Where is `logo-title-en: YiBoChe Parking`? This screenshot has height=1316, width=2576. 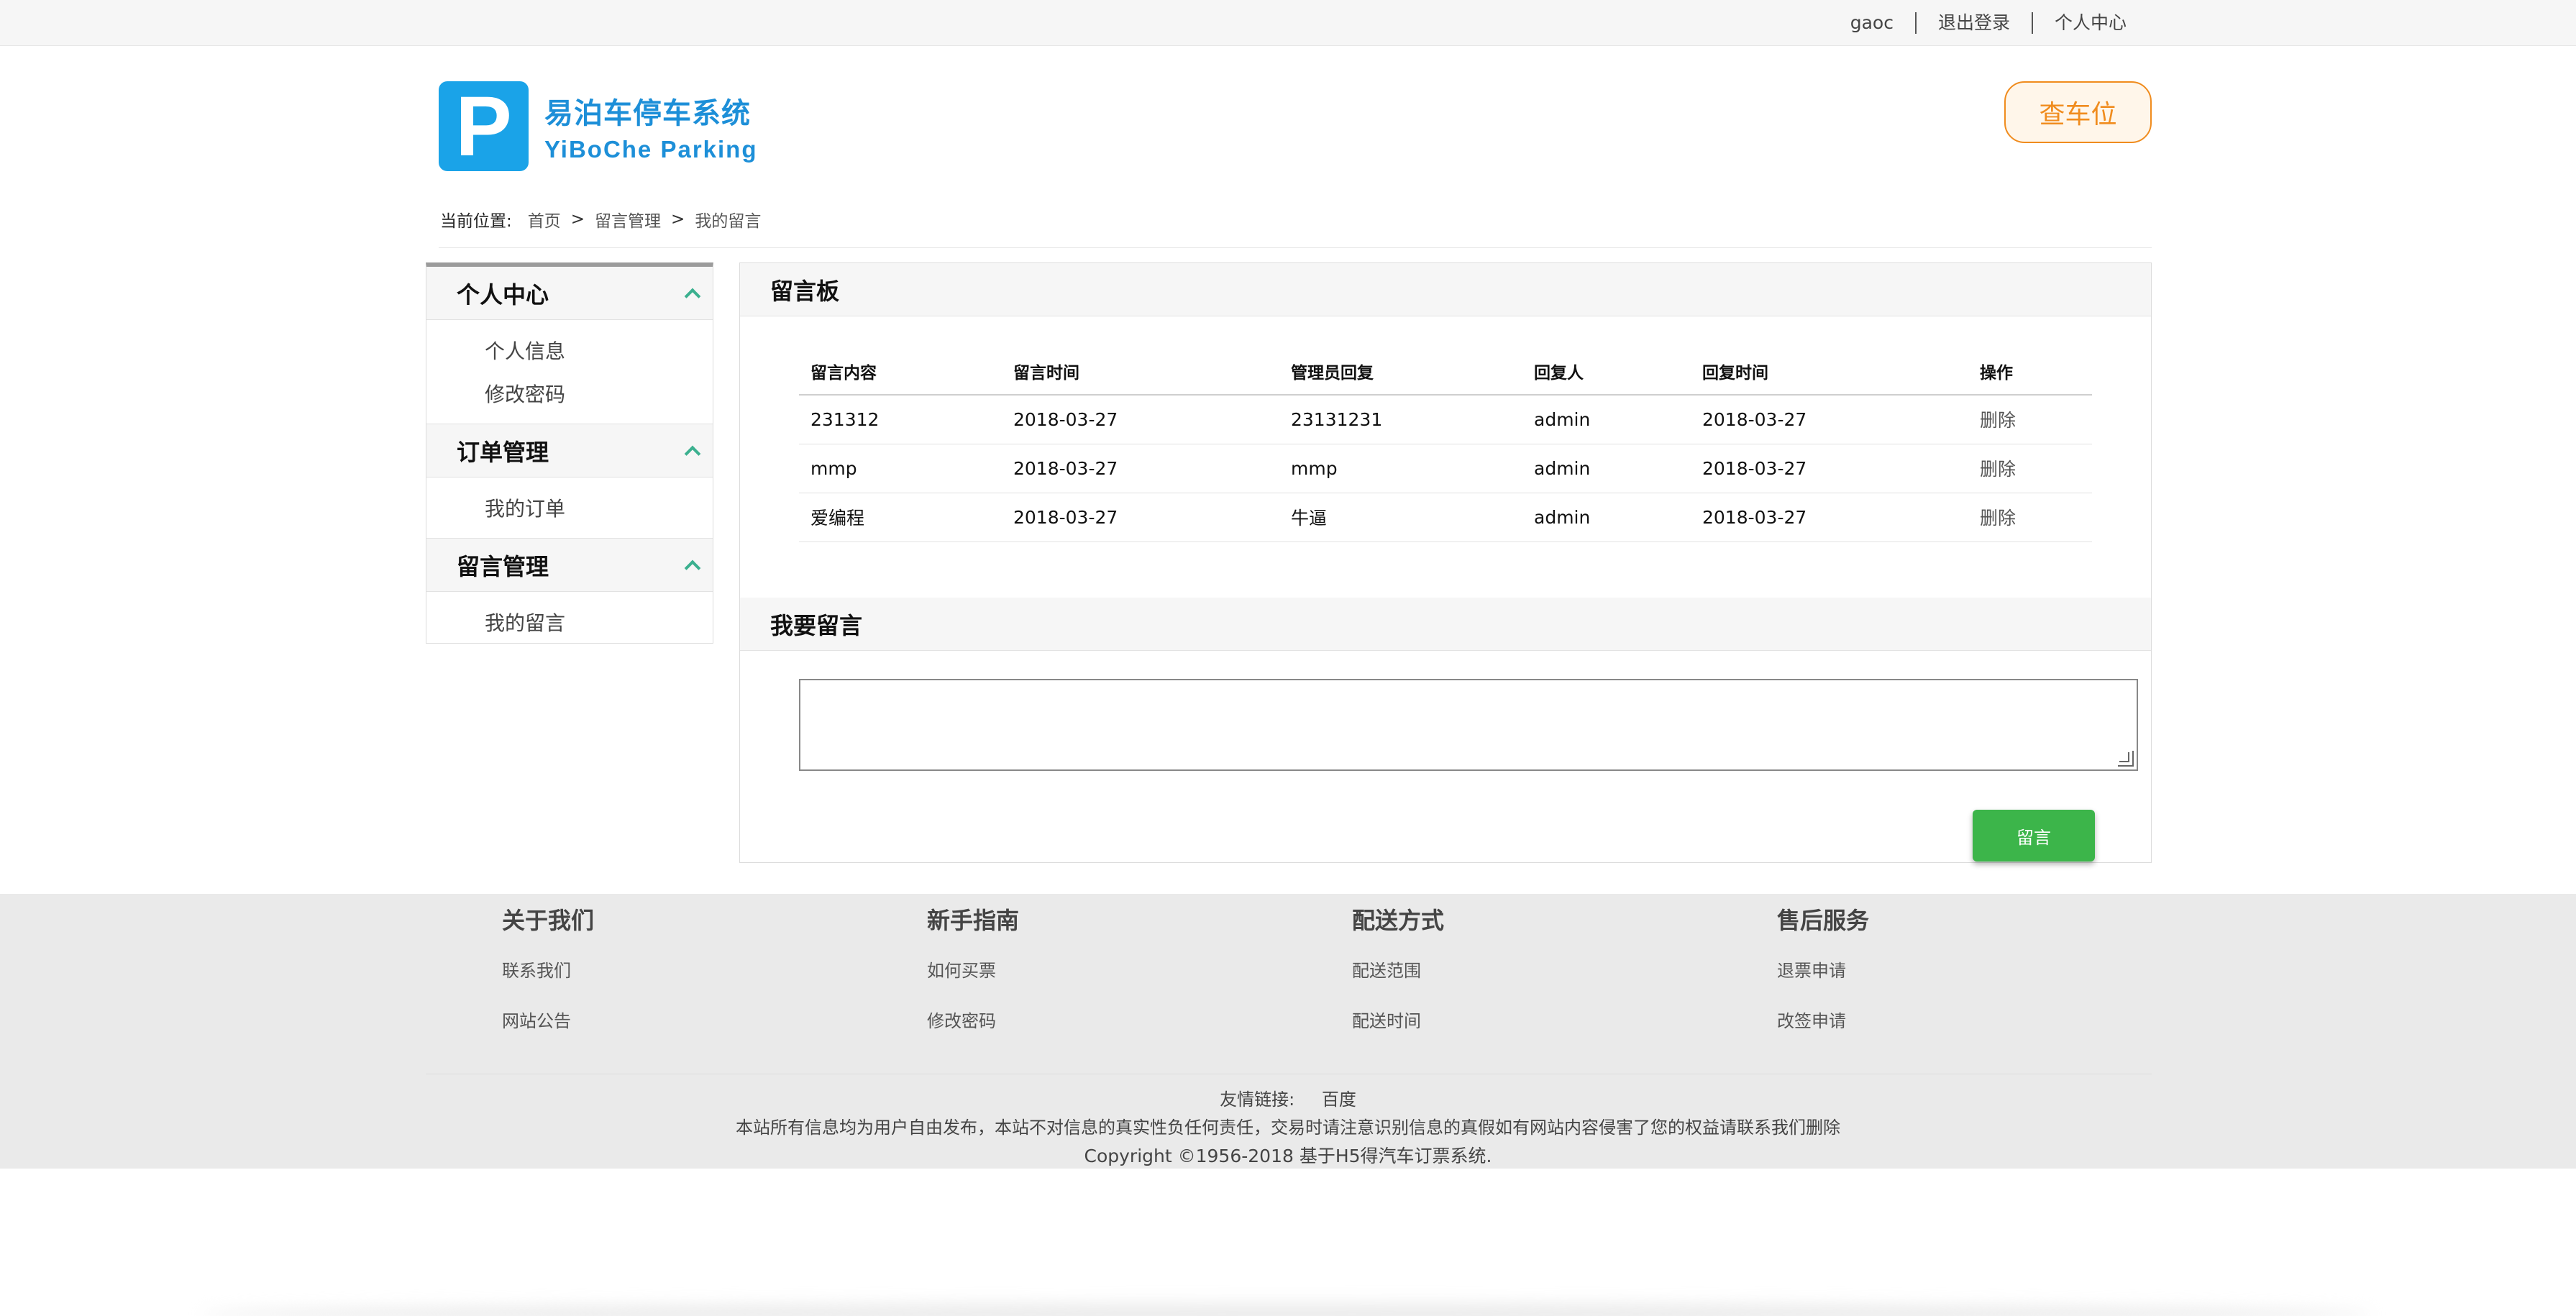 logo-title-en: YiBoChe Parking is located at coordinates (651, 149).